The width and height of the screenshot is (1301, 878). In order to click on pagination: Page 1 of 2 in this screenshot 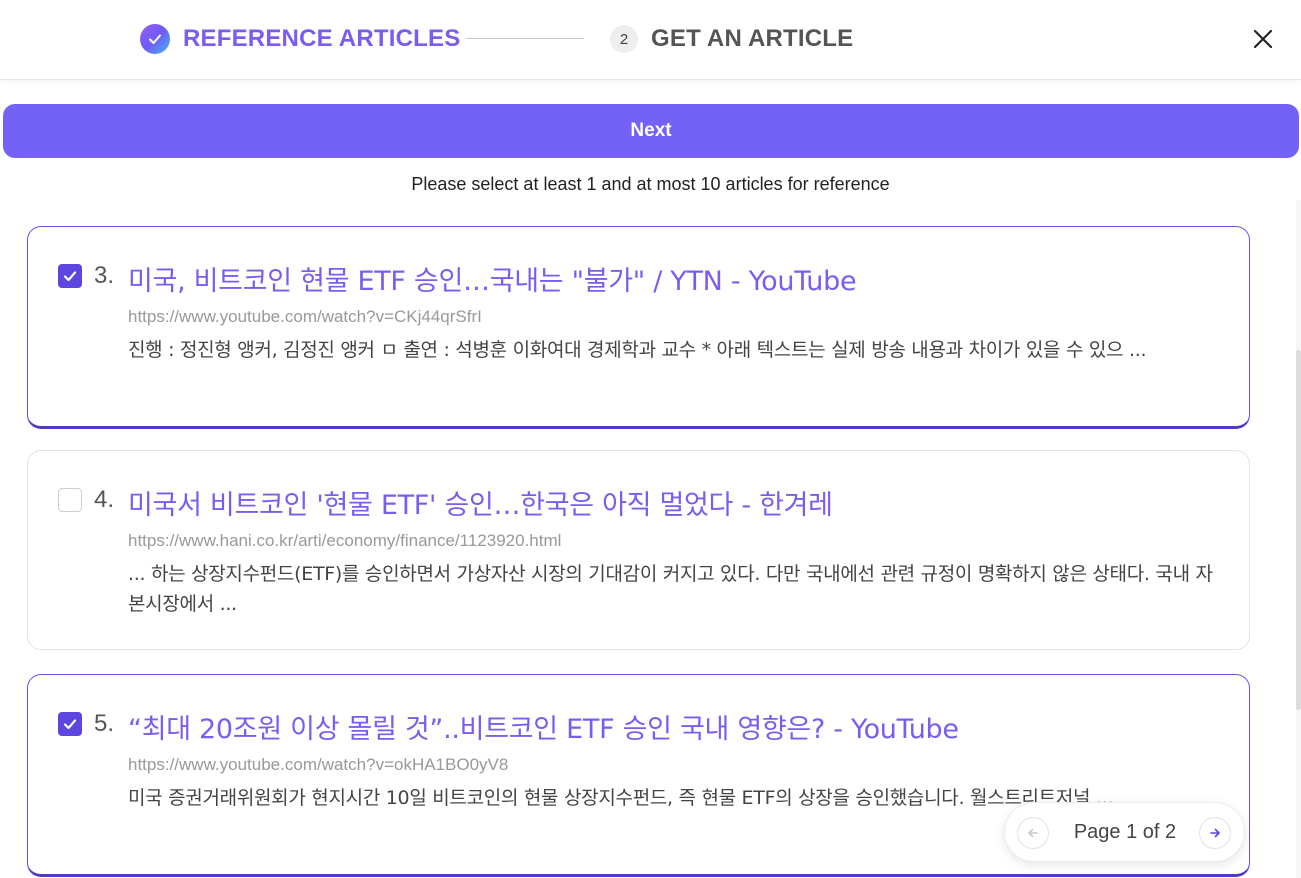, I will do `click(1124, 832)`.